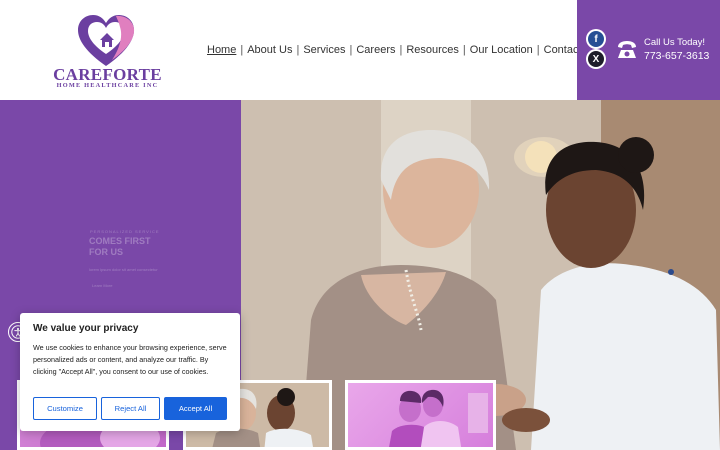  I want to click on hero-paragraph: lorem ipsum dolor sit amet consectetur, so click(123, 269).